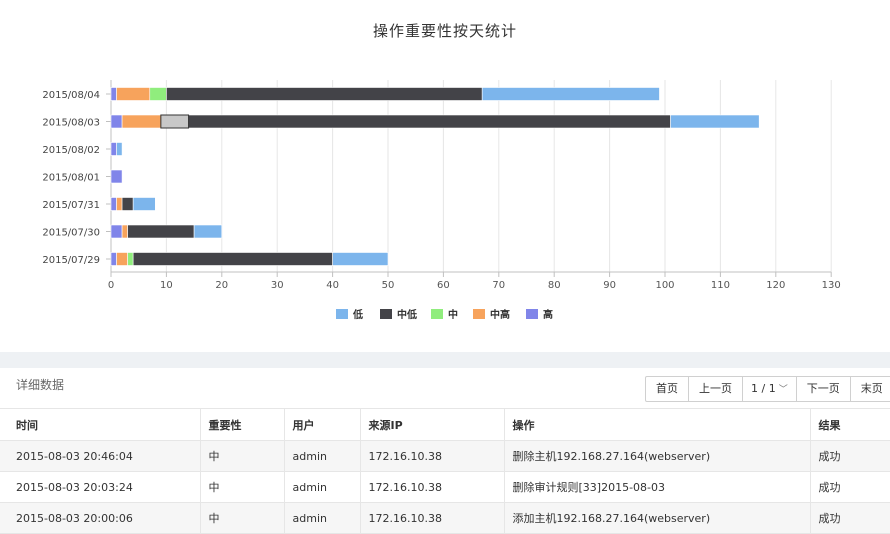  Describe the element at coordinates (831, 285) in the screenshot. I see `x-tick-label: 130` at that location.